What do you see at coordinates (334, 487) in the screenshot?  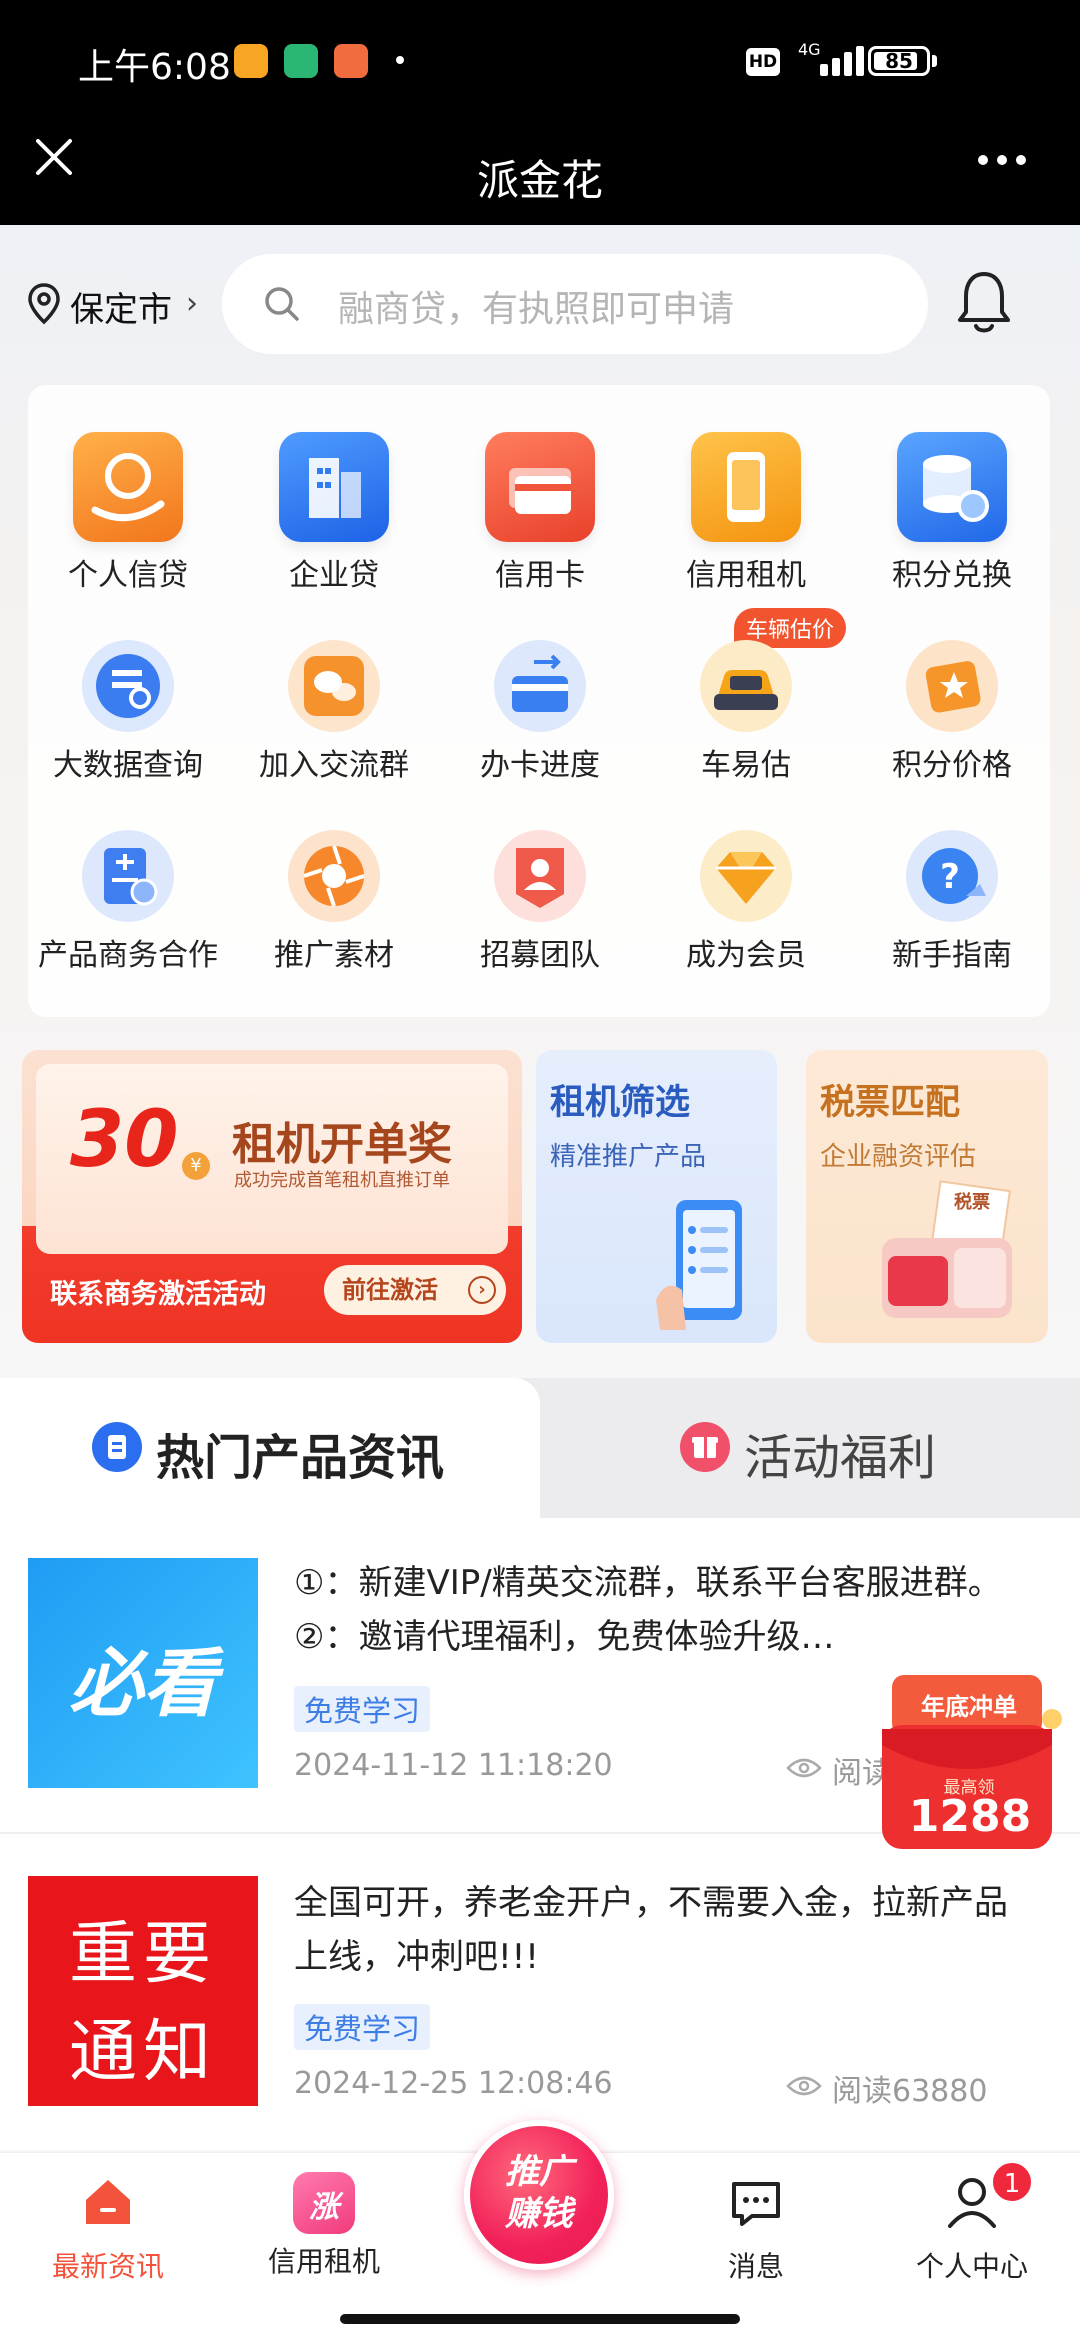 I see `building-icon` at bounding box center [334, 487].